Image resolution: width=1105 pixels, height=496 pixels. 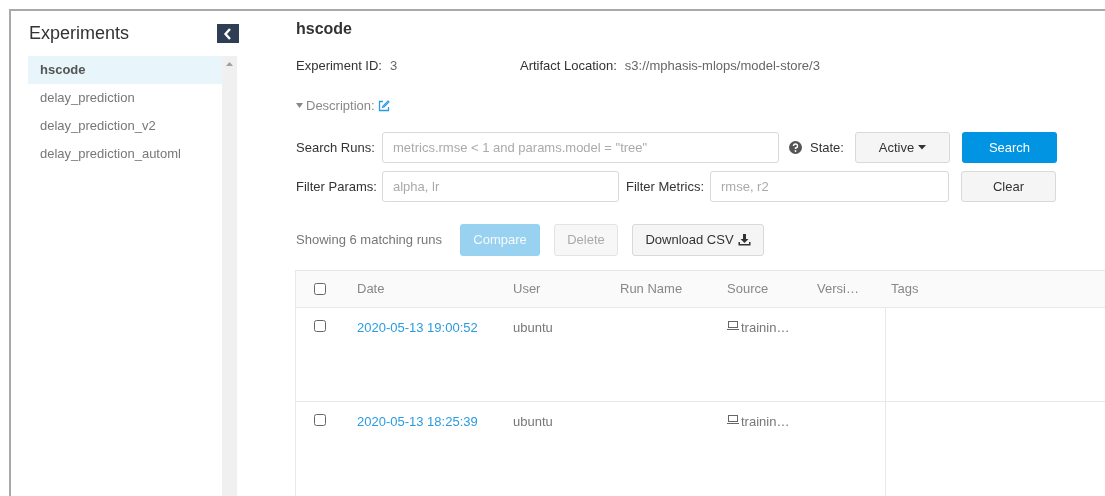 What do you see at coordinates (339, 65) in the screenshot?
I see `field-label: Experiment ID:` at bounding box center [339, 65].